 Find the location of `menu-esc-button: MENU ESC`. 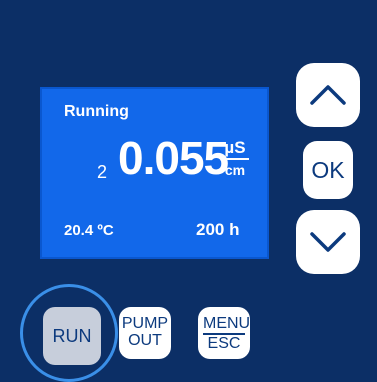

menu-esc-button: MENU ESC is located at coordinates (224, 333).